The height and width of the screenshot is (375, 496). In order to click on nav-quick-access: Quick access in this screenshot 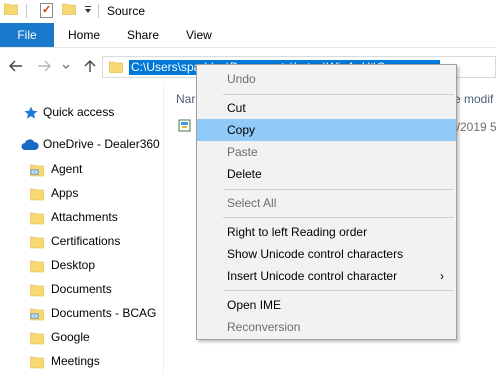, I will do `click(81, 112)`.